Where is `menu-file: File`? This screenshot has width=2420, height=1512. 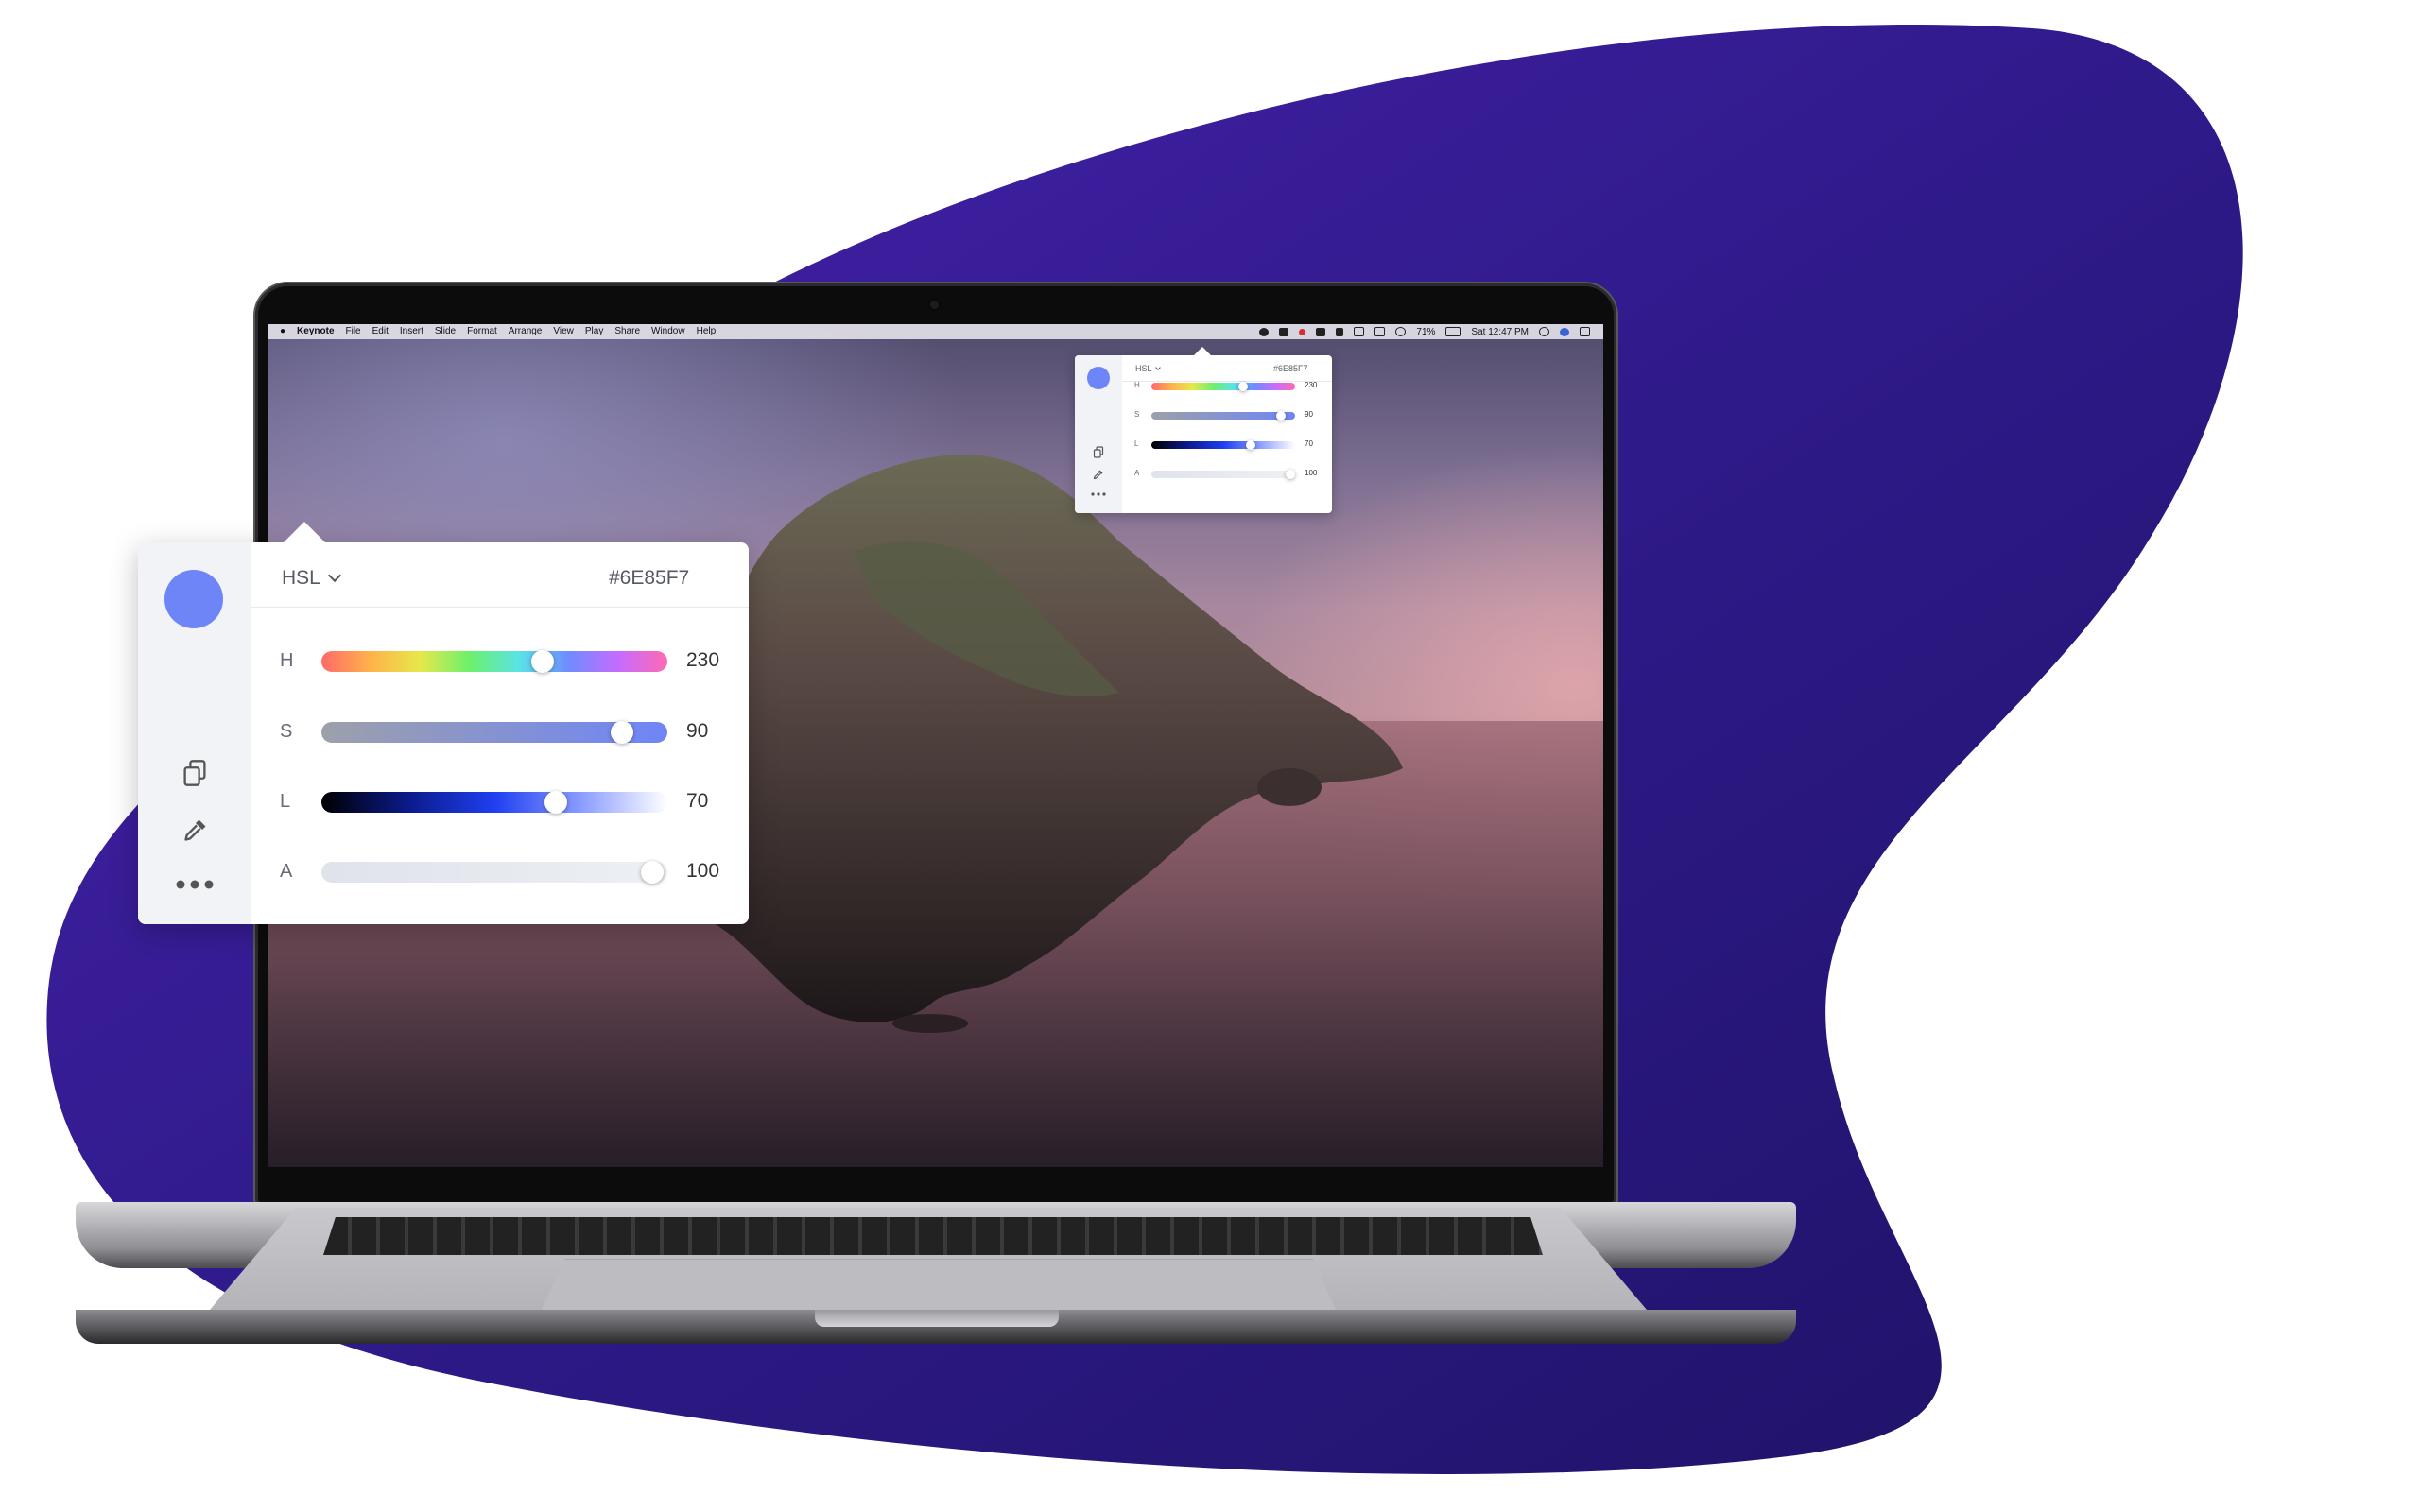 menu-file: File is located at coordinates (353, 331).